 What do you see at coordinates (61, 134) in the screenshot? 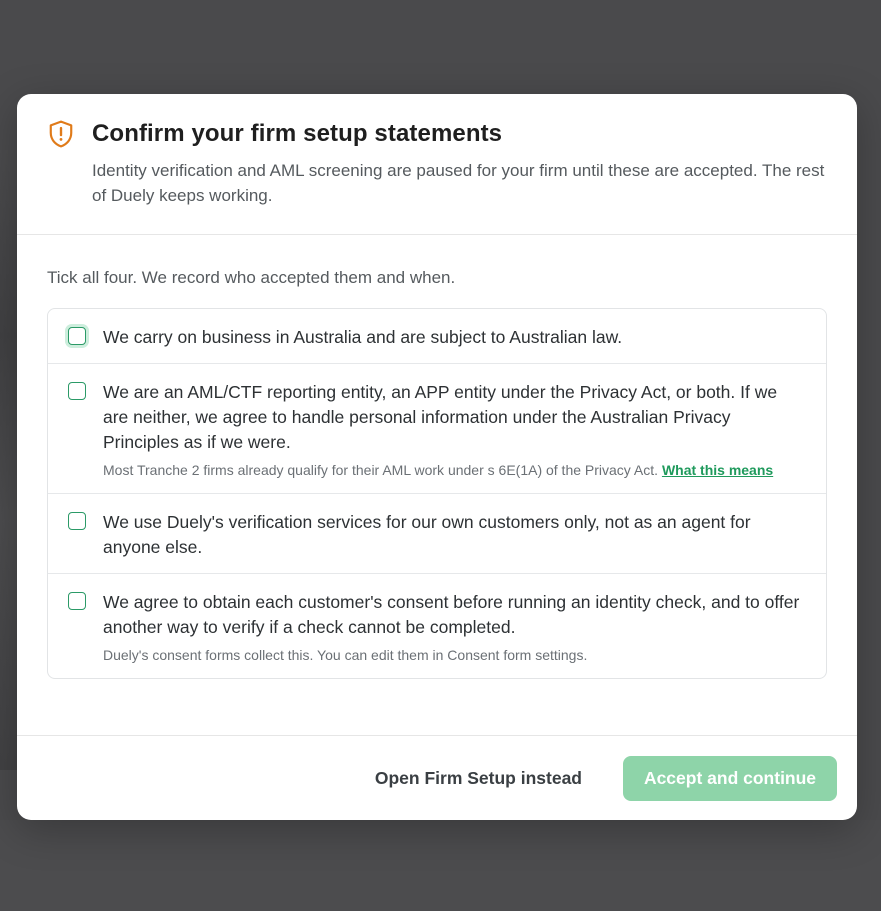
I see `shield-alert-icon` at bounding box center [61, 134].